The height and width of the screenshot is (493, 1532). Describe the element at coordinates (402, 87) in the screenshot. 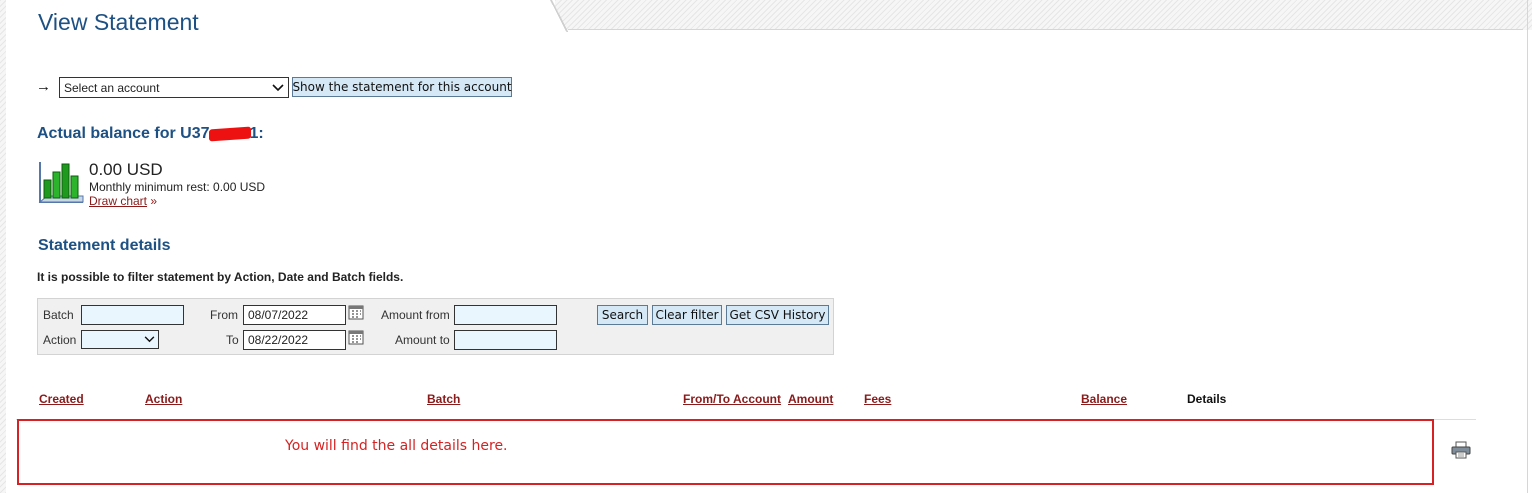

I see `show-statement-button: Show the statement for this account` at that location.